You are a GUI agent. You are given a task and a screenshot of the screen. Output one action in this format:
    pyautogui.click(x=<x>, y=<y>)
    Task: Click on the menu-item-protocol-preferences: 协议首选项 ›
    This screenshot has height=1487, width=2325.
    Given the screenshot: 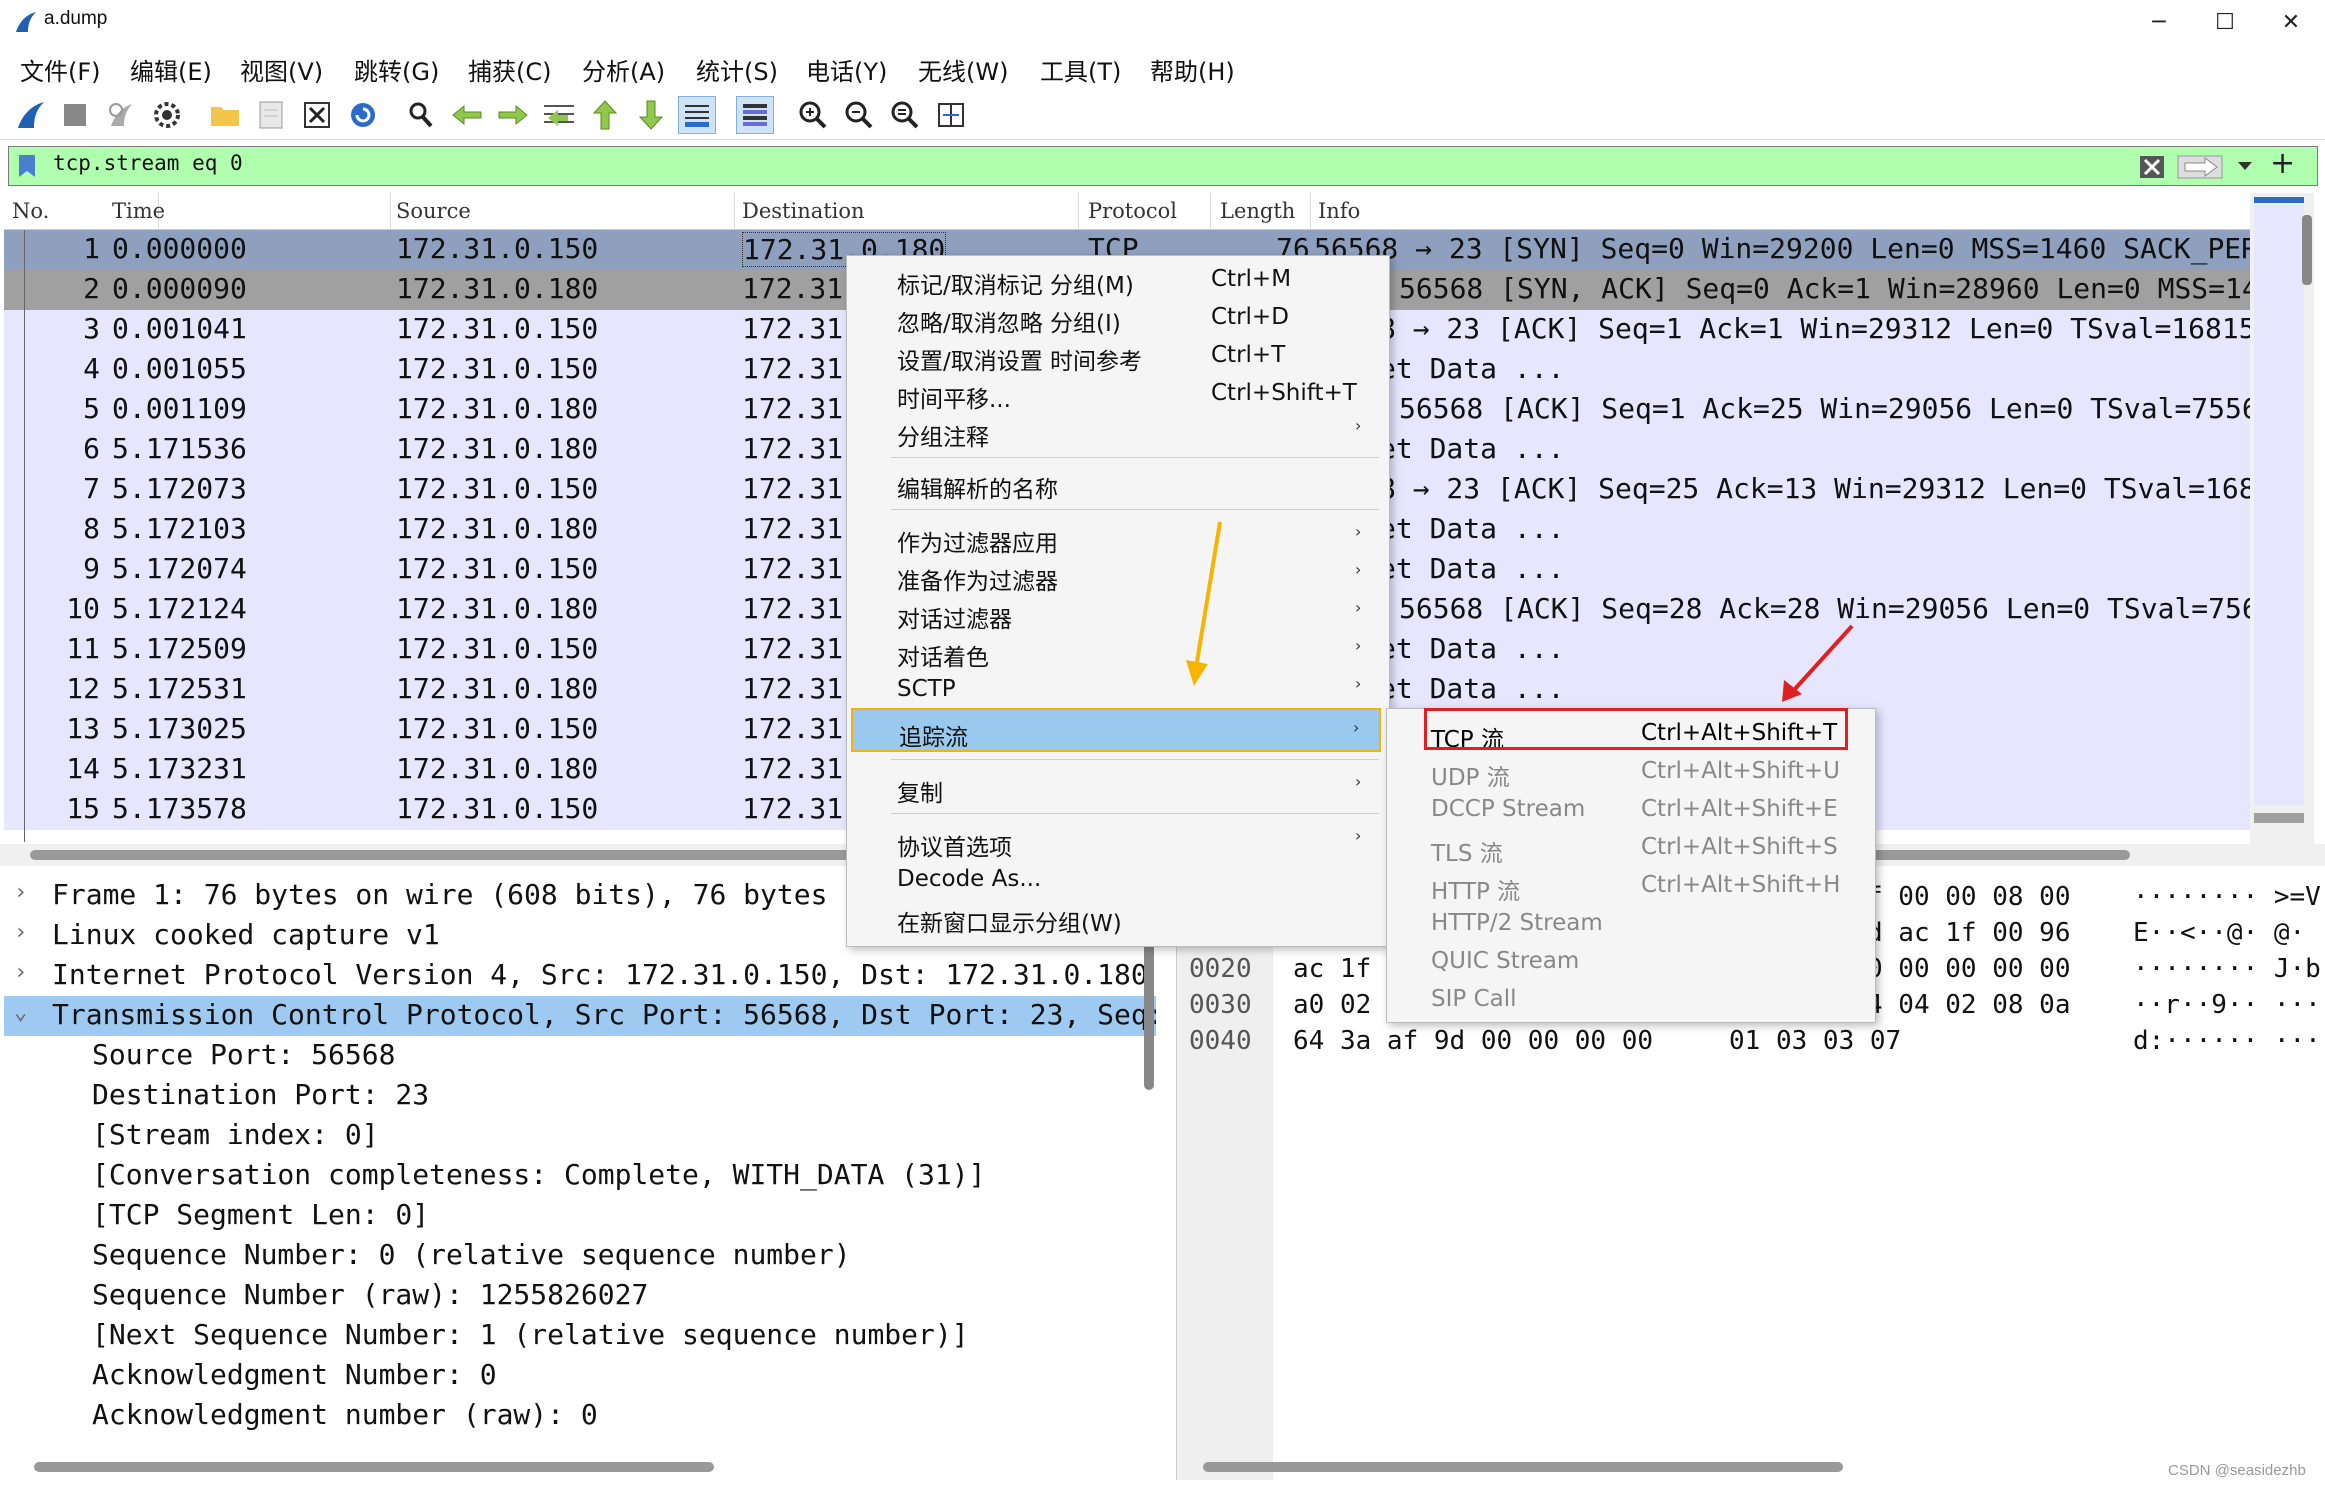 What is the action you would take?
    pyautogui.click(x=1118, y=841)
    